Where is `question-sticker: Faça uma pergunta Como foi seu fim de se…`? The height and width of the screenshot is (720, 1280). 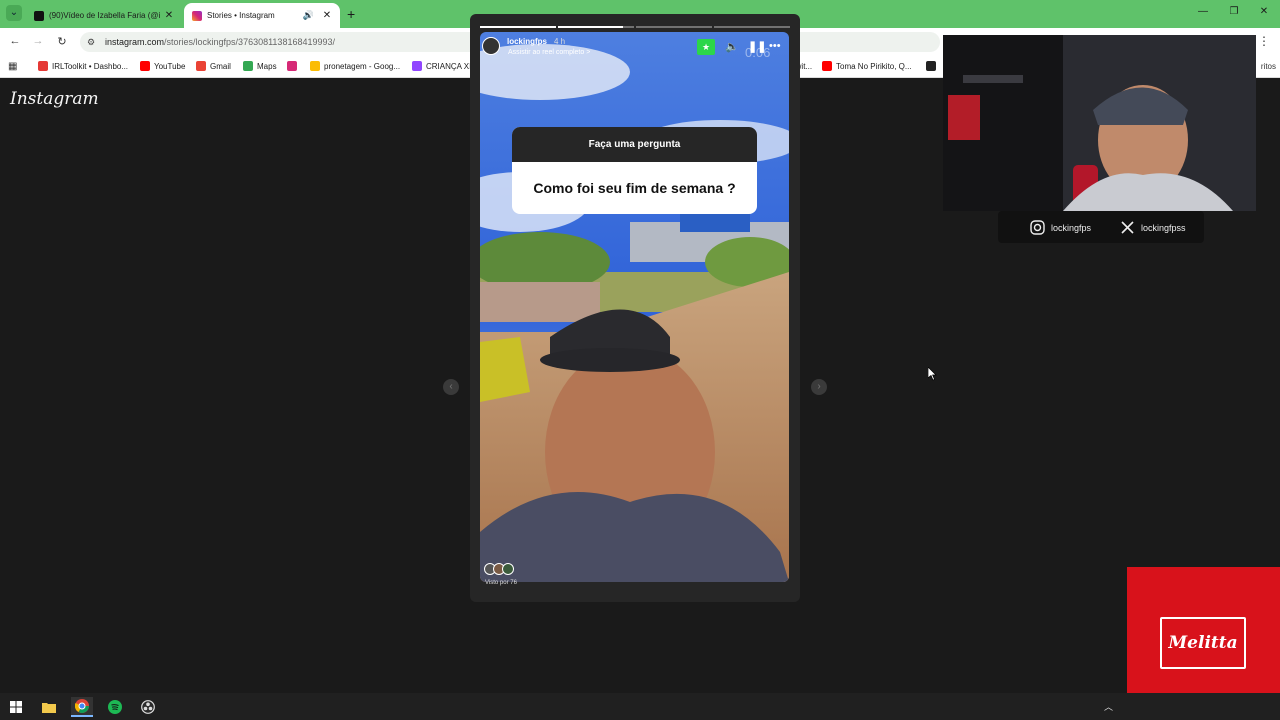 question-sticker: Faça uma pergunta Como foi seu fim de se… is located at coordinates (634, 170).